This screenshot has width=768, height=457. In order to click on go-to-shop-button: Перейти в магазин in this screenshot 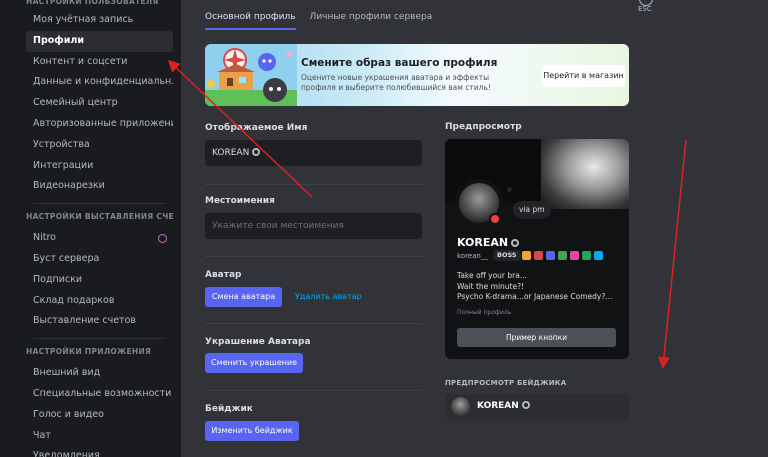, I will do `click(583, 76)`.